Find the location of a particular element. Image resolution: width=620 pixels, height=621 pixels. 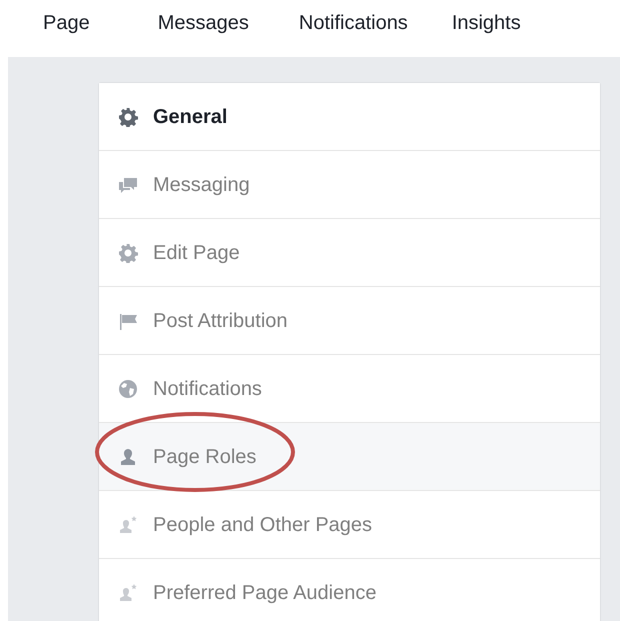

menu-item: Page Roles is located at coordinates (349, 457).